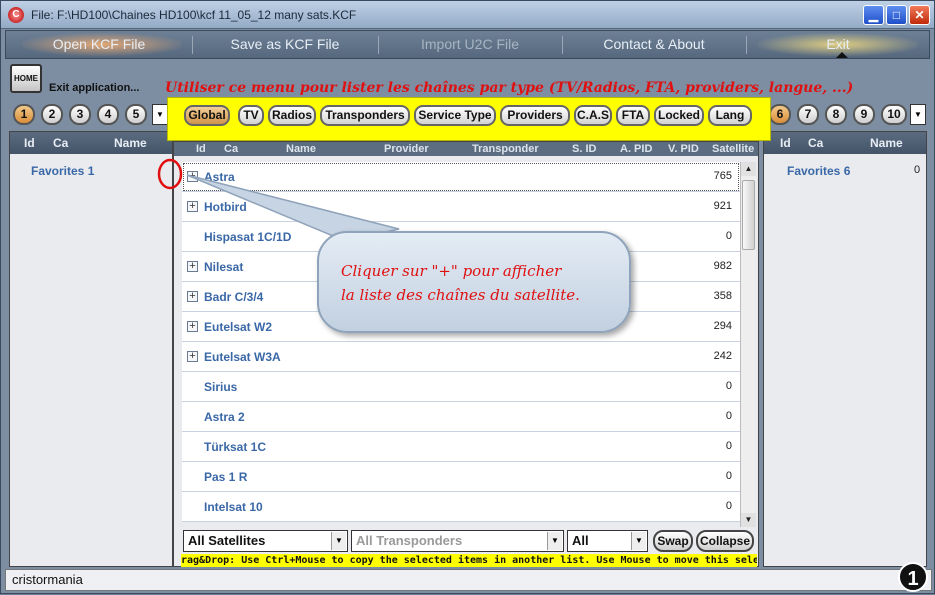 The image size is (935, 595). What do you see at coordinates (580, 540) in the screenshot?
I see `all-filter-value: All` at bounding box center [580, 540].